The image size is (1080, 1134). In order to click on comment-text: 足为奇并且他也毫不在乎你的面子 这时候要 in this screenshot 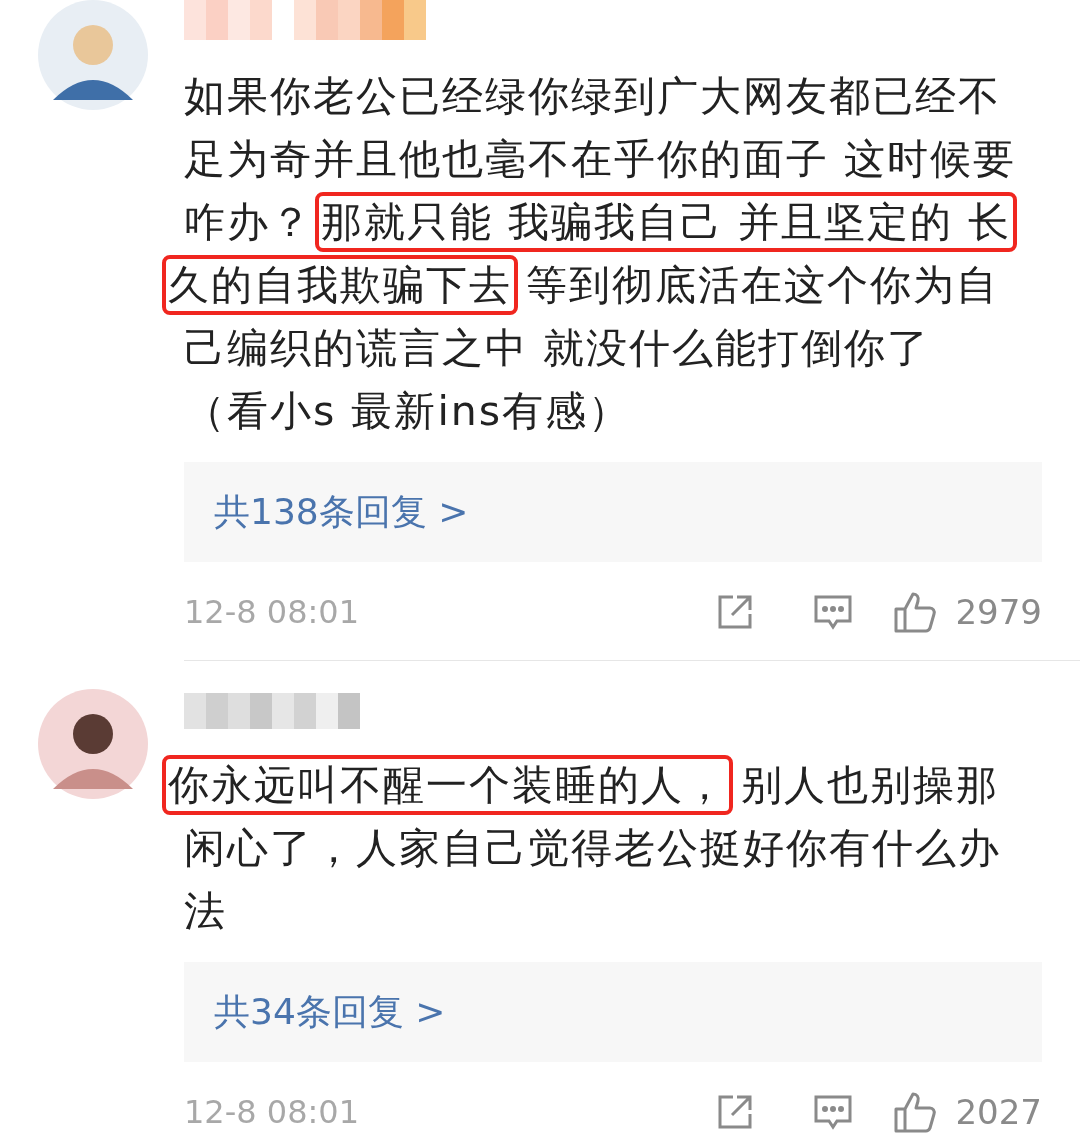, I will do `click(600, 159)`.